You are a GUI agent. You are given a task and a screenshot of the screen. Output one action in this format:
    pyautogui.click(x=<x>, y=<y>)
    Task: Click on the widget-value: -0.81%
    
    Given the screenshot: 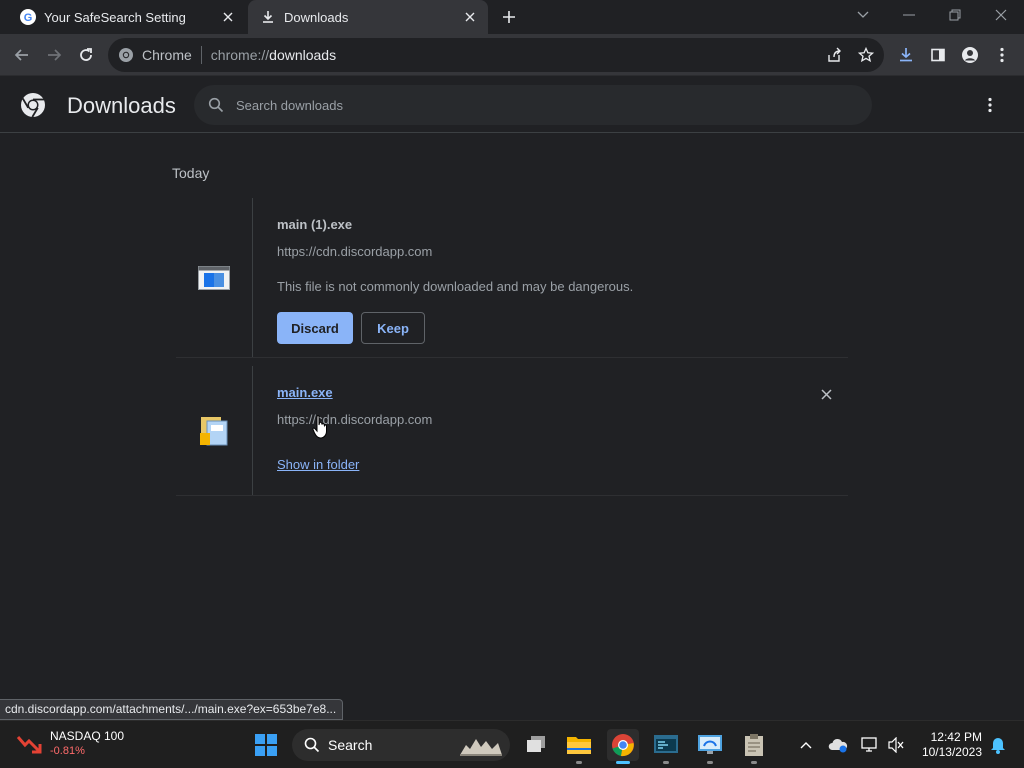 What is the action you would take?
    pyautogui.click(x=67, y=751)
    